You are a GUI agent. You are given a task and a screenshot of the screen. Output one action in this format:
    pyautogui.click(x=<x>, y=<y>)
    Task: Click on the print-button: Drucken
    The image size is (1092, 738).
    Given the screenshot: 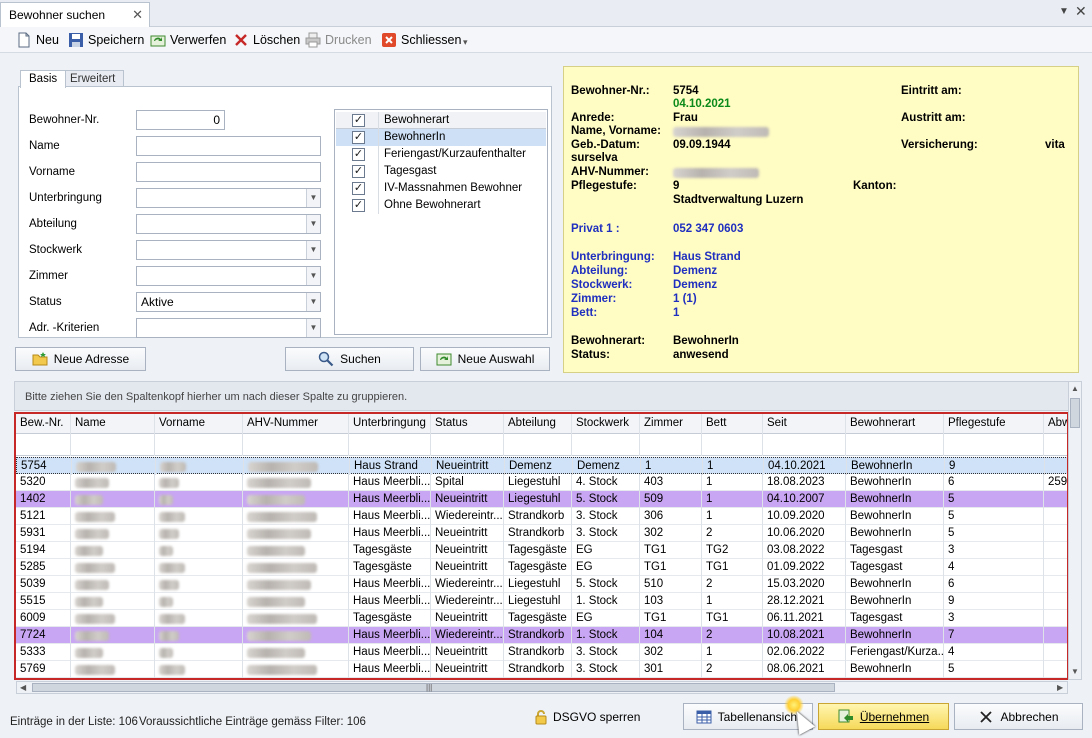 What is the action you would take?
    pyautogui.click(x=338, y=40)
    